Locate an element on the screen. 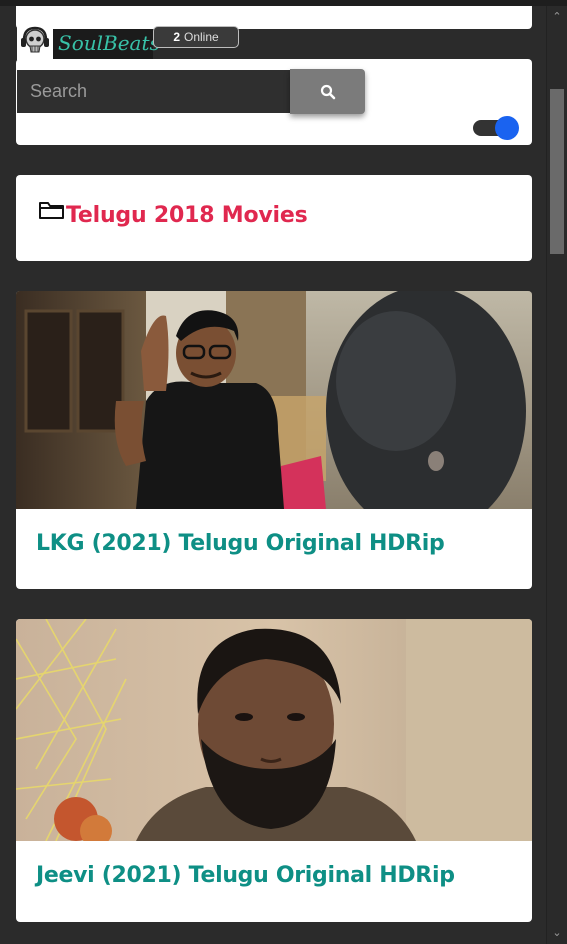 This screenshot has height=944, width=567. search-button is located at coordinates (327, 91).